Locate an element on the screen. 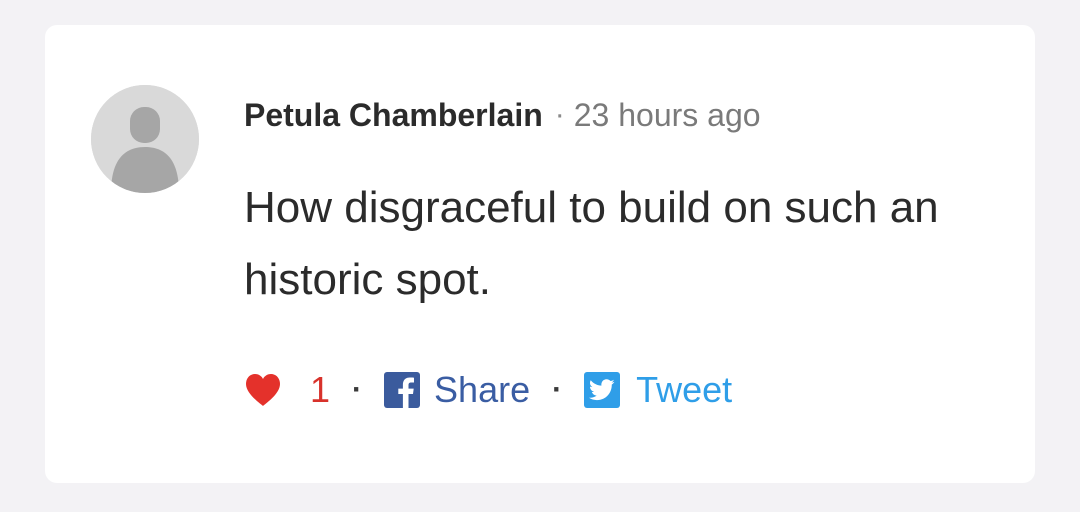  tweet-label: Tweet is located at coordinates (684, 389).